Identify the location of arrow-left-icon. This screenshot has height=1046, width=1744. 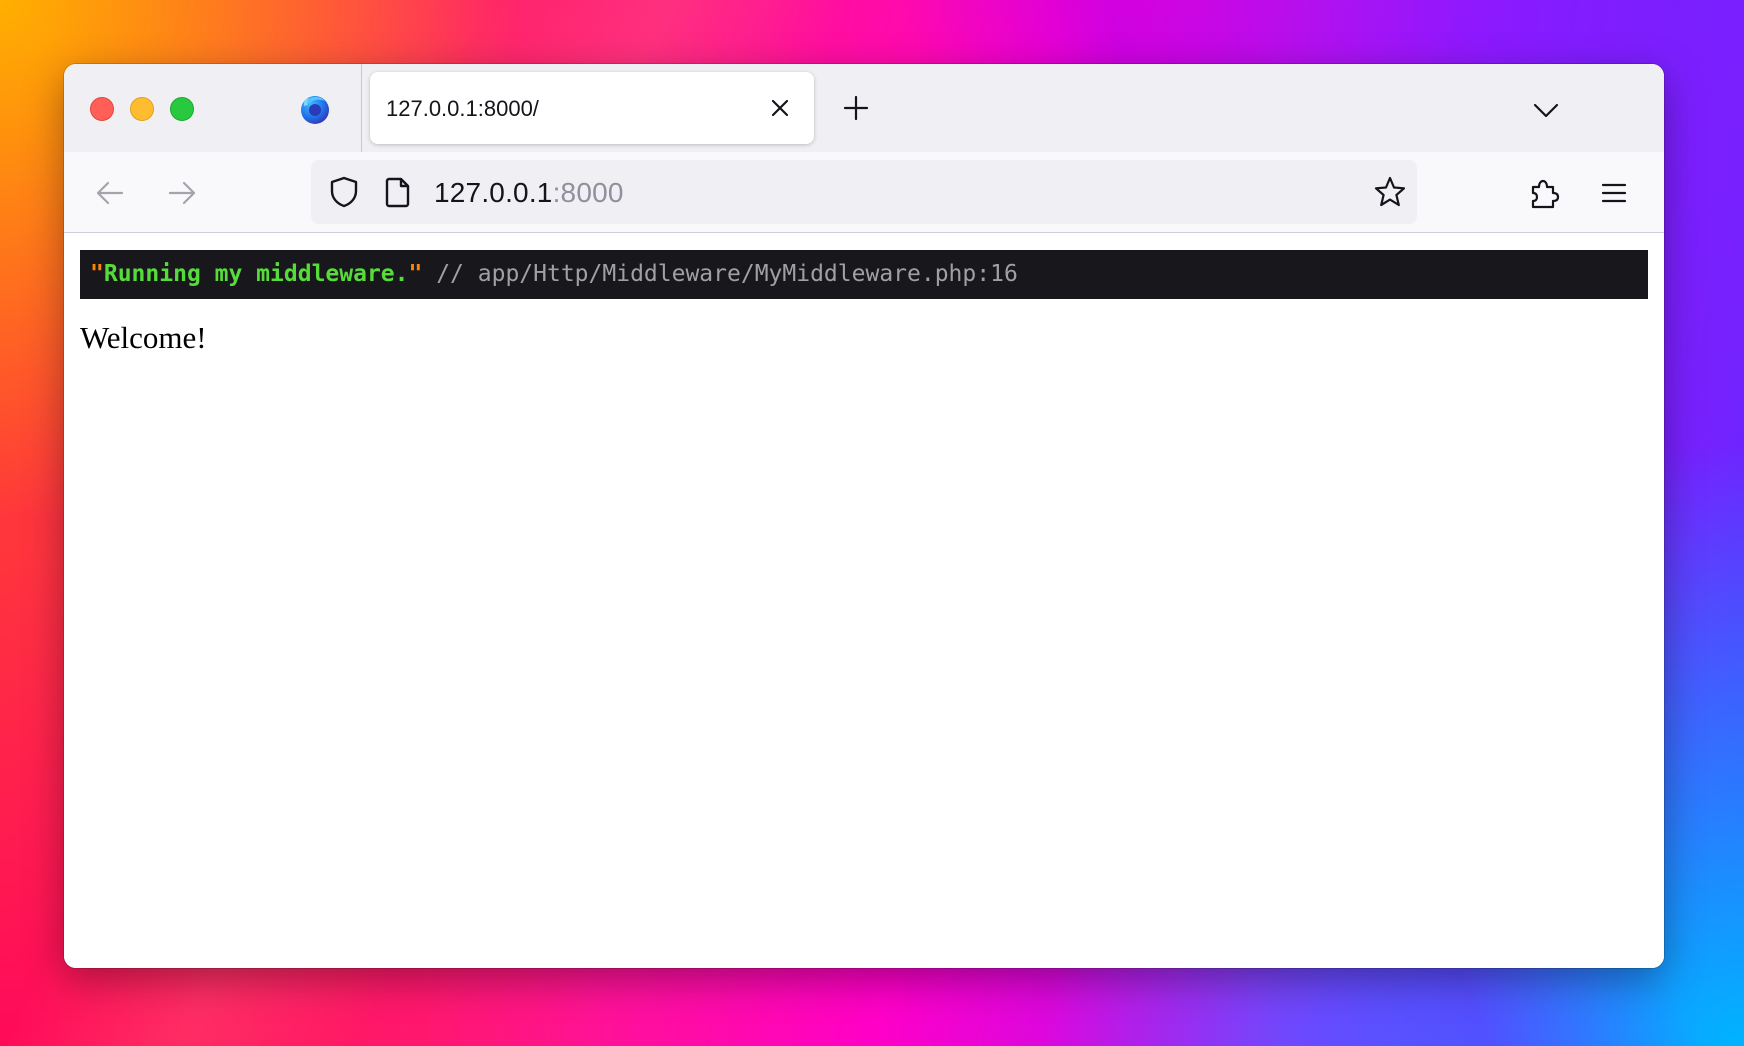
(110, 193).